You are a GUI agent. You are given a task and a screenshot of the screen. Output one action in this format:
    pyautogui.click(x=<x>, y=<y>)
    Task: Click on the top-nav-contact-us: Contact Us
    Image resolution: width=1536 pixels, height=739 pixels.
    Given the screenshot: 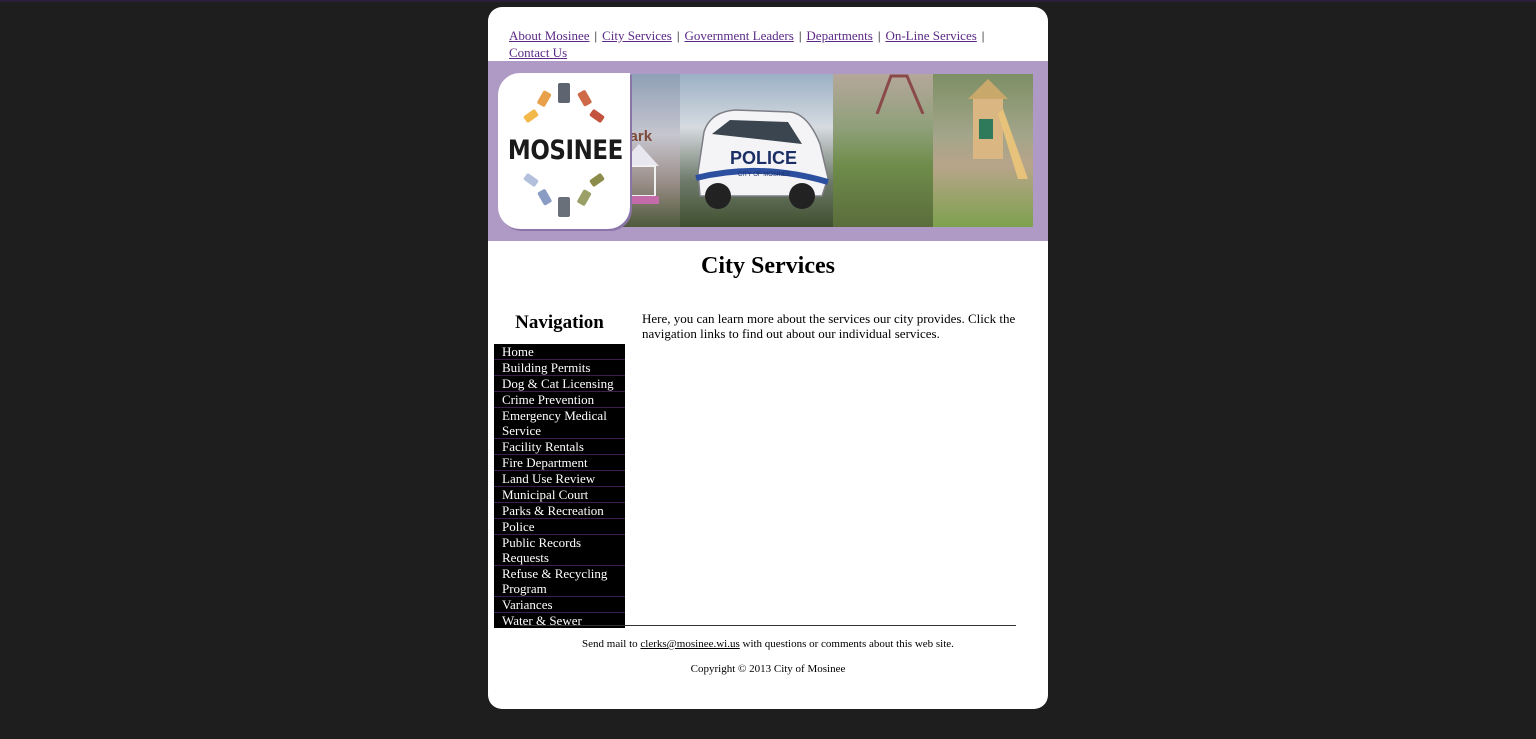 What is the action you would take?
    pyautogui.click(x=538, y=52)
    